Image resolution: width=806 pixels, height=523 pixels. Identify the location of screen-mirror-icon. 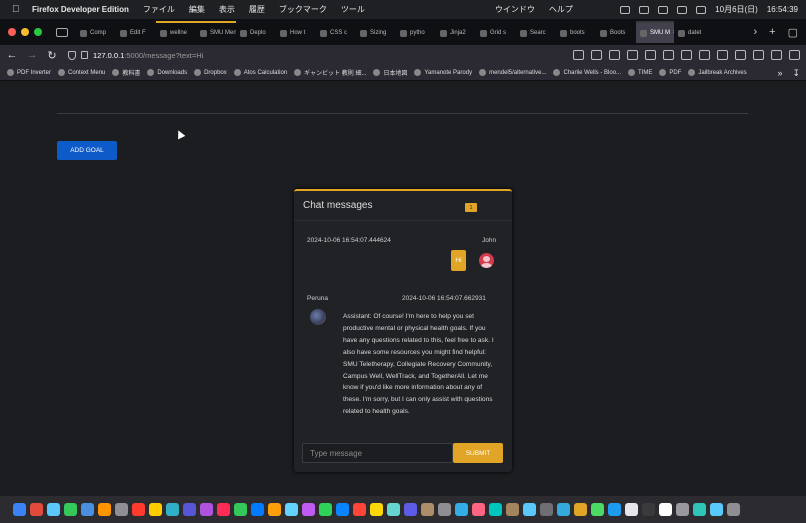
(625, 9).